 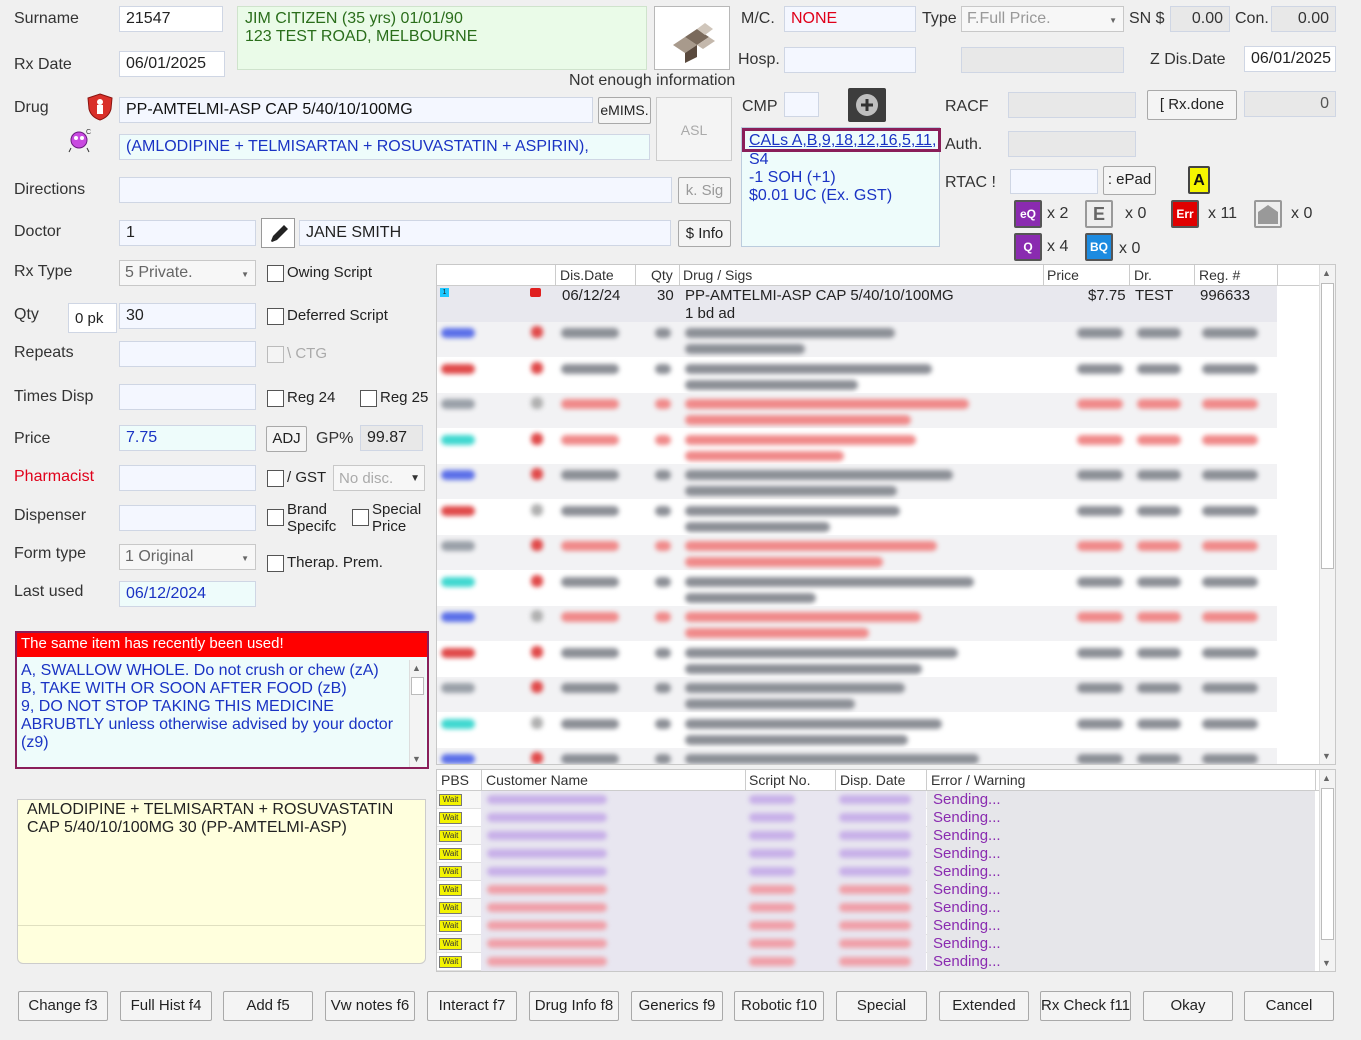 I want to click on type-select: F.Full Price. ▼, so click(x=1042, y=19).